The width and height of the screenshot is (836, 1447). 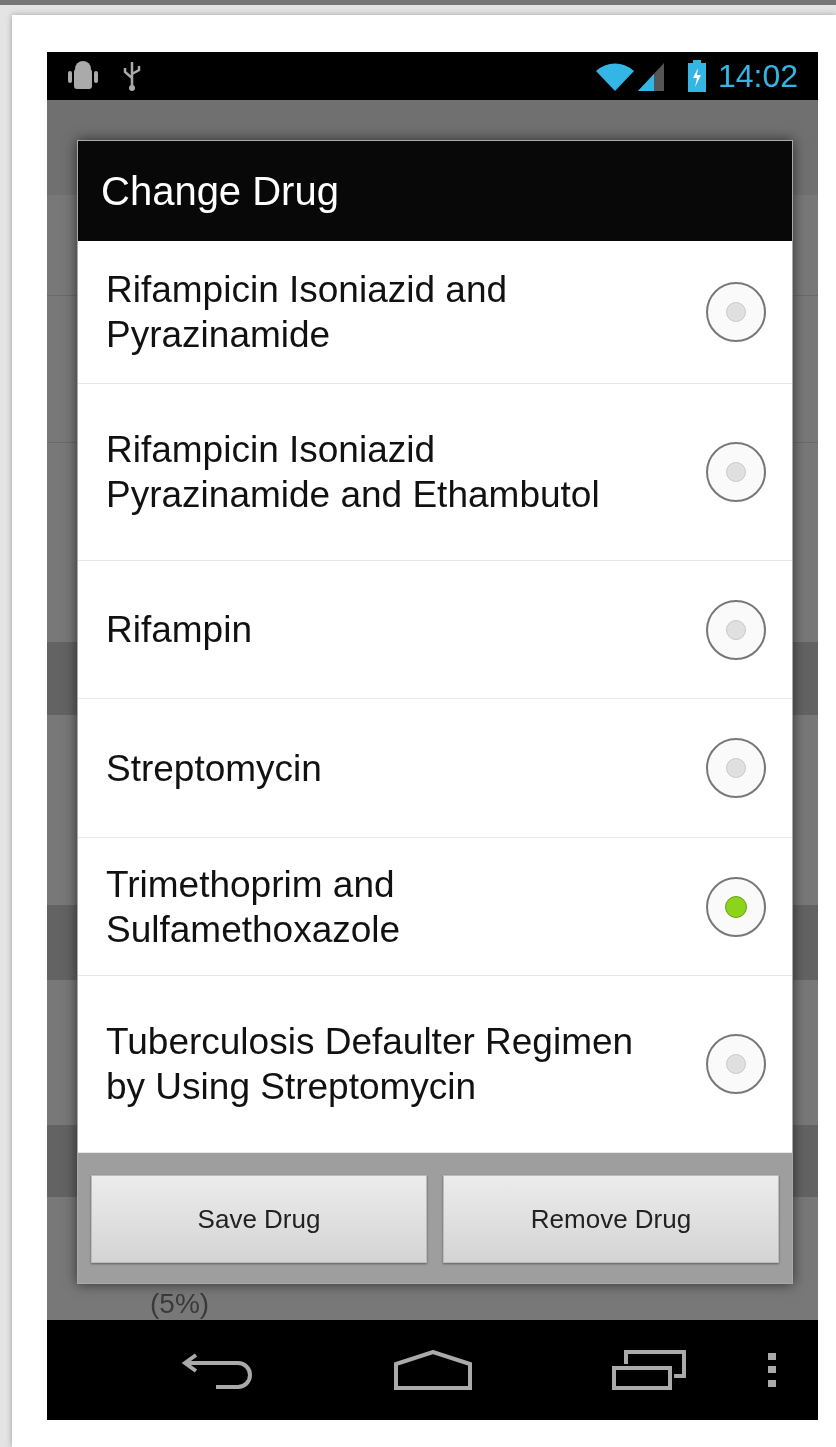 What do you see at coordinates (214, 768) in the screenshot?
I see `option-label: Streptomycin` at bounding box center [214, 768].